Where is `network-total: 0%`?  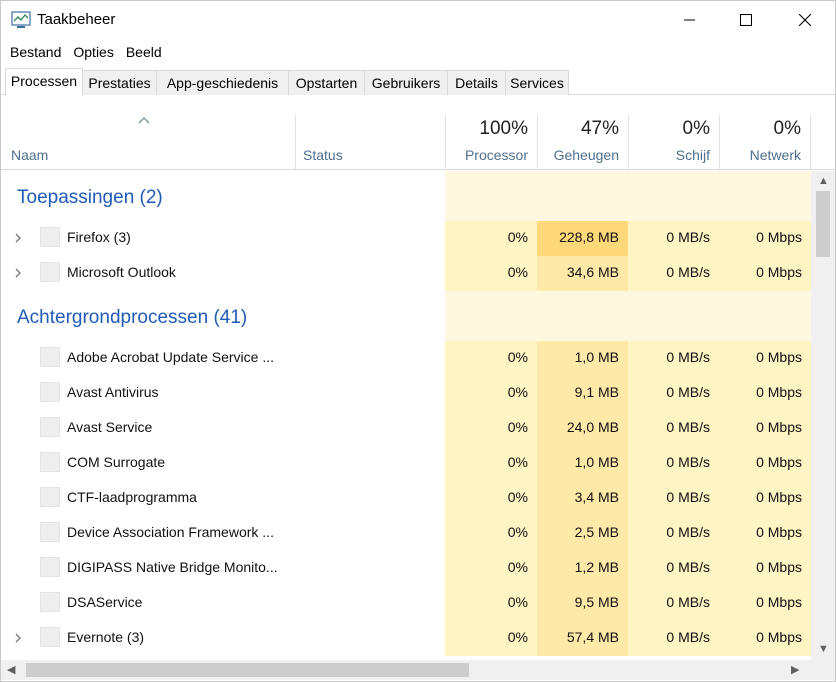
network-total: 0% is located at coordinates (787, 128).